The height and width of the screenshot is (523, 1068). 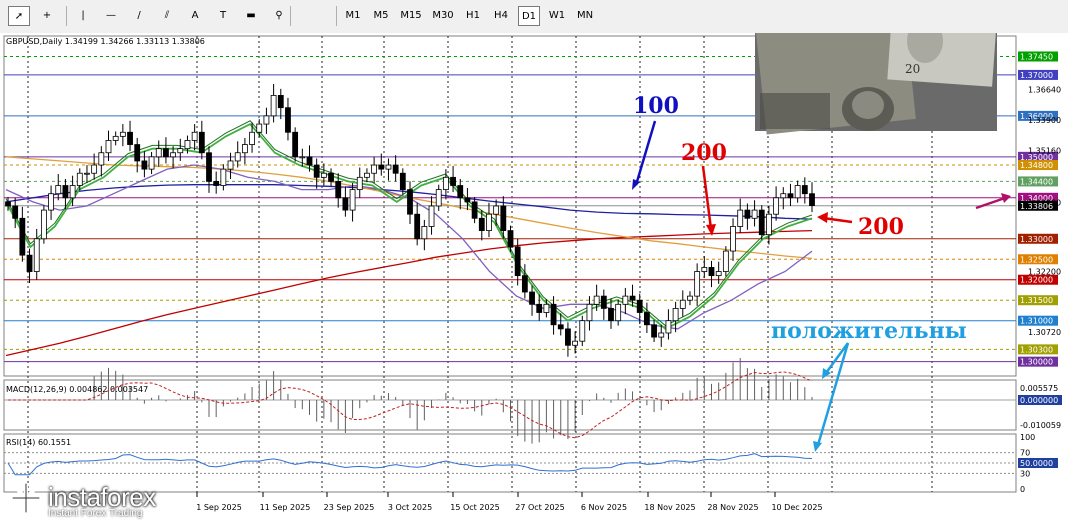 What do you see at coordinates (669, 507) in the screenshot?
I see `time-tick-label: 18 Nov 2025` at bounding box center [669, 507].